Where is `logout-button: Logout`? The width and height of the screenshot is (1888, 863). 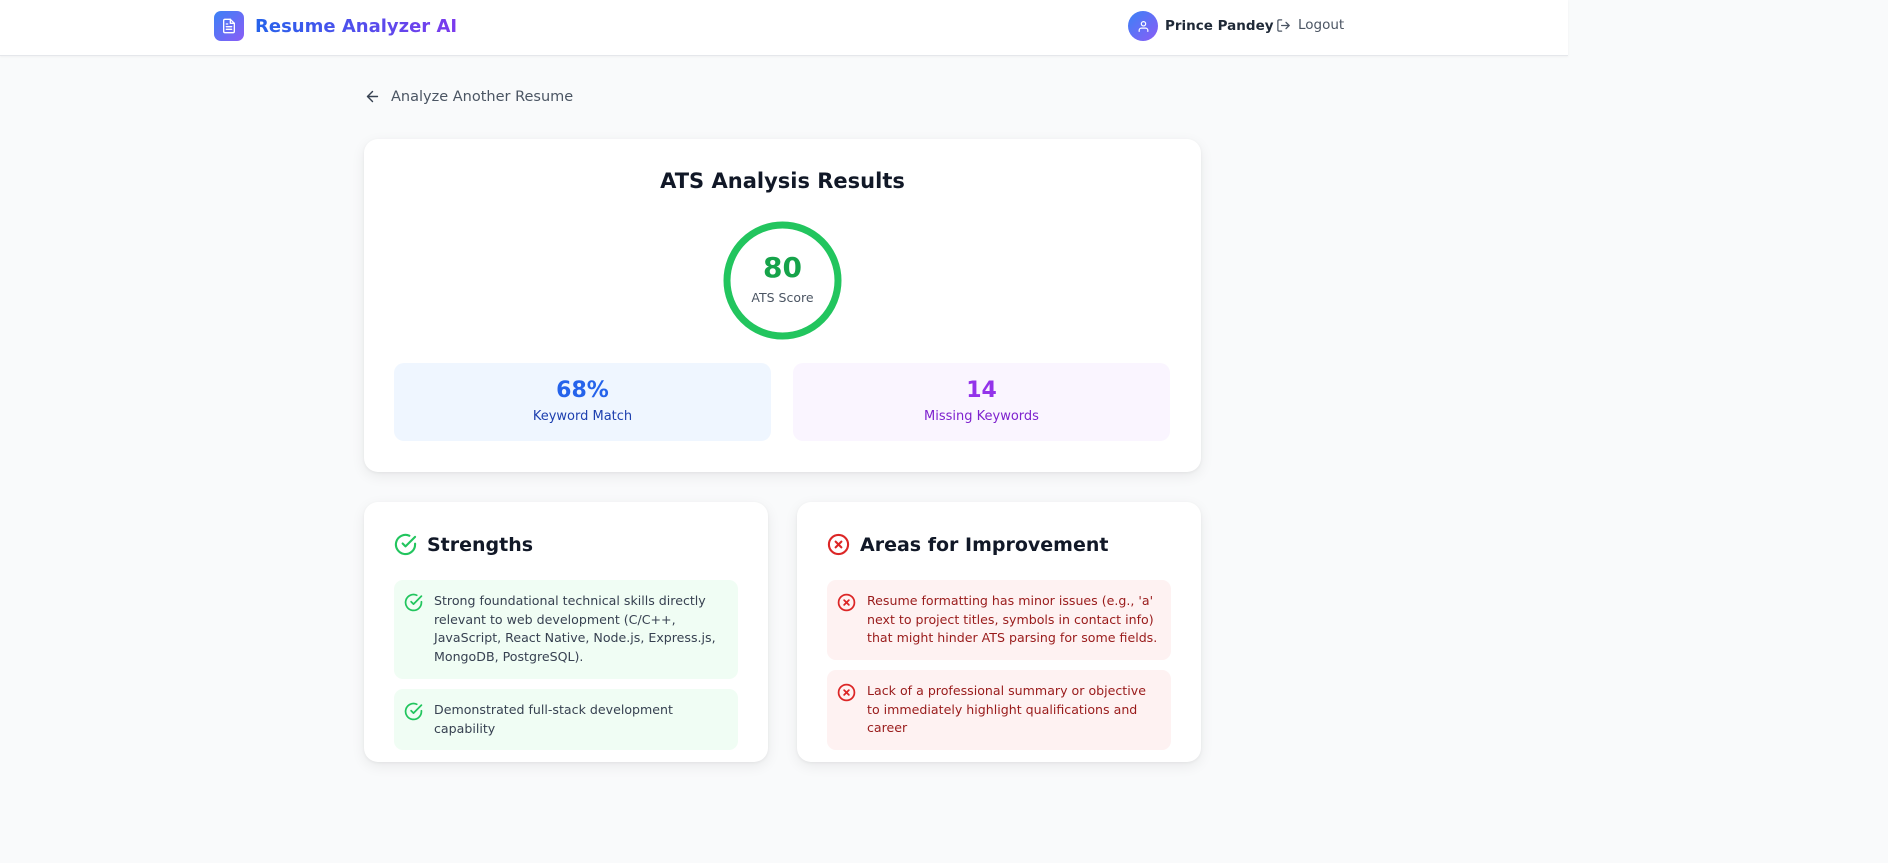
logout-button: Logout is located at coordinates (1310, 25).